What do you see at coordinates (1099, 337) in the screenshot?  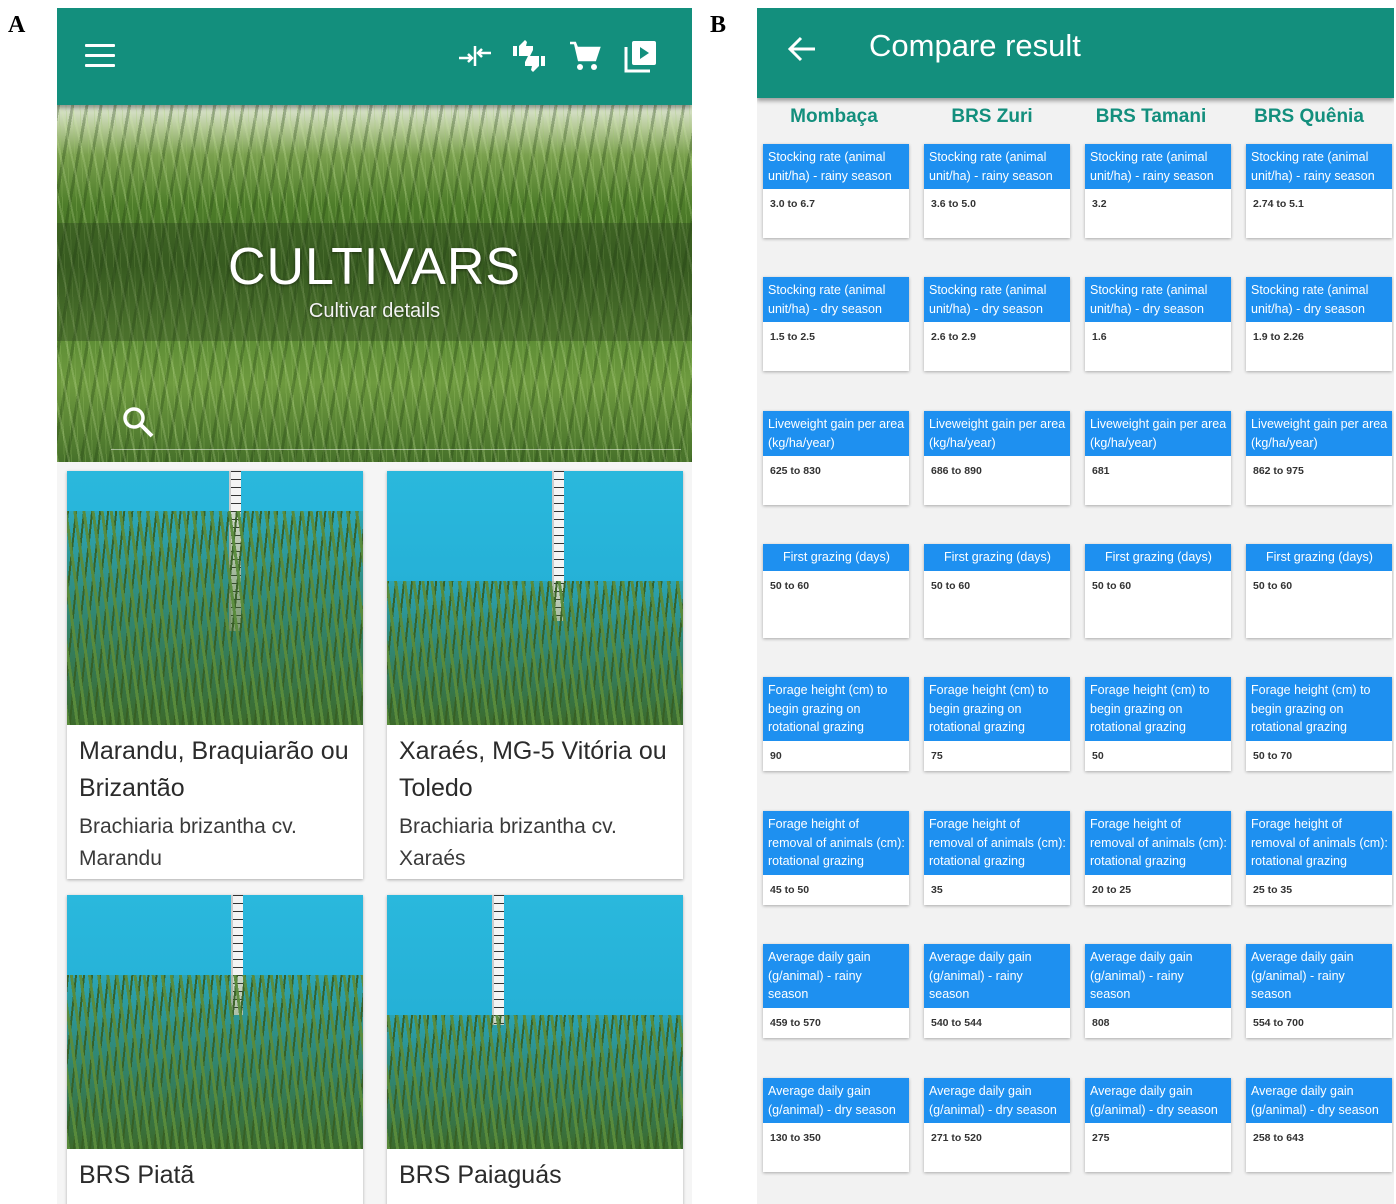 I see `compare-card-value: 1.6` at bounding box center [1099, 337].